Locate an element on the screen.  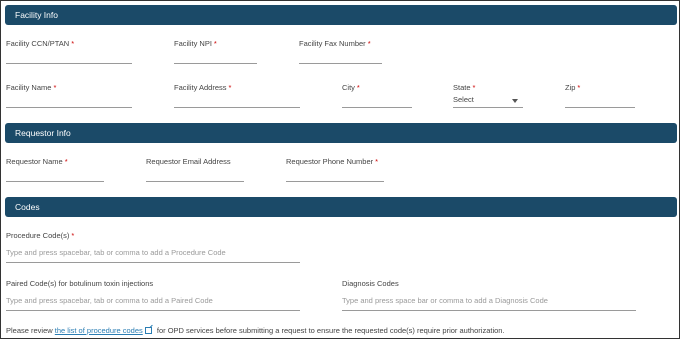
requestor-name-label: Requestor Name is located at coordinates (34, 161).